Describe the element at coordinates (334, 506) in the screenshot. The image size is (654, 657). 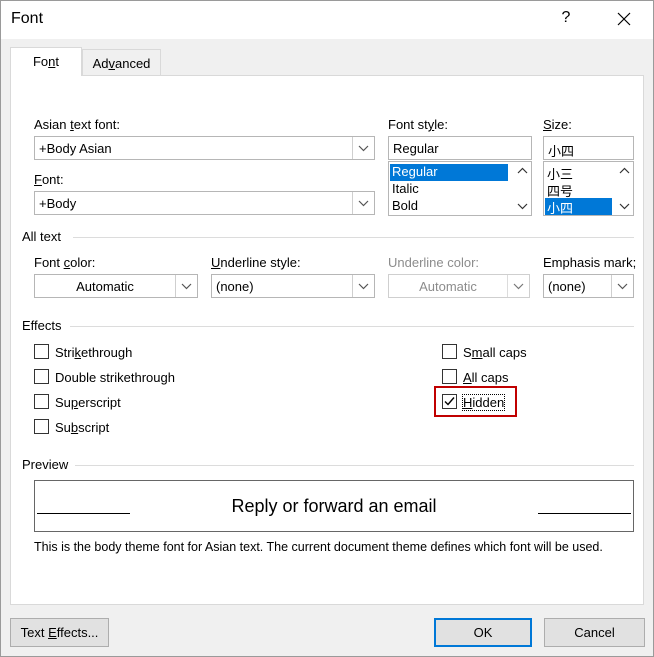
I see `preview-box: Reply or forward an email` at that location.